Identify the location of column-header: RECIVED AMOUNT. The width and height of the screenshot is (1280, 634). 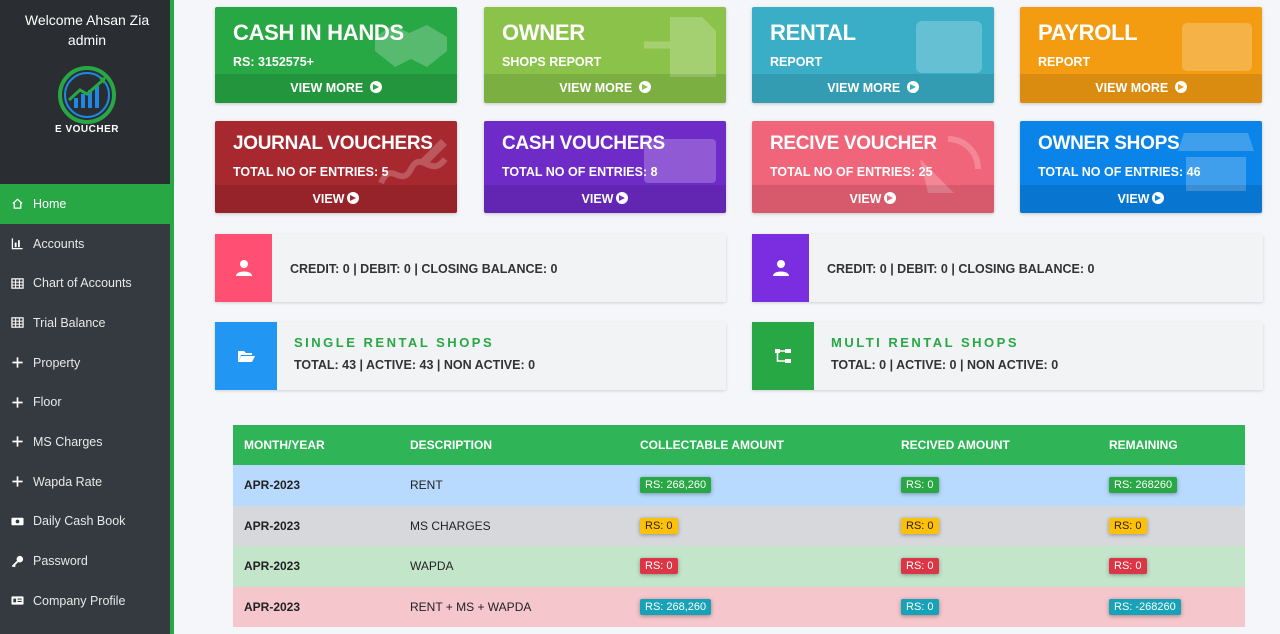
(994, 445).